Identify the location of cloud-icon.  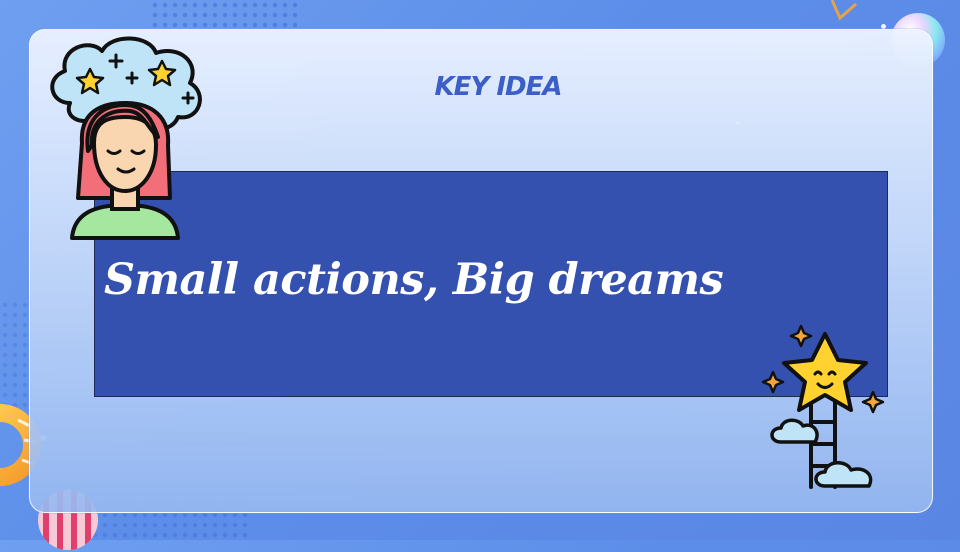
(794, 431).